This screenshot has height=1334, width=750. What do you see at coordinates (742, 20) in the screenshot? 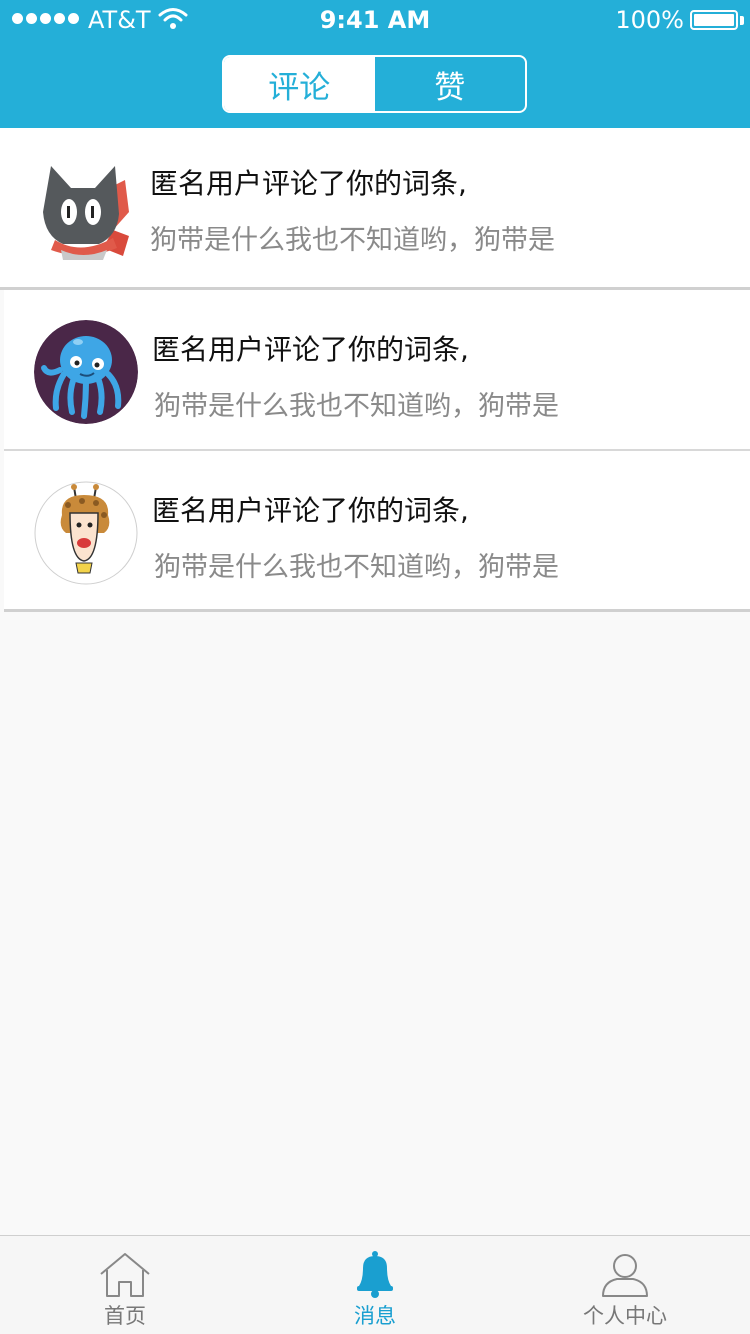
I see `battery-tip` at bounding box center [742, 20].